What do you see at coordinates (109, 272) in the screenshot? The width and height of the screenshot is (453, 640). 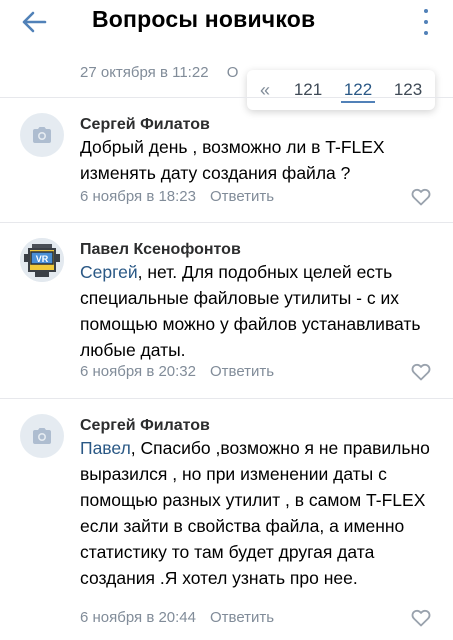 I see `mention-link: Сергей` at bounding box center [109, 272].